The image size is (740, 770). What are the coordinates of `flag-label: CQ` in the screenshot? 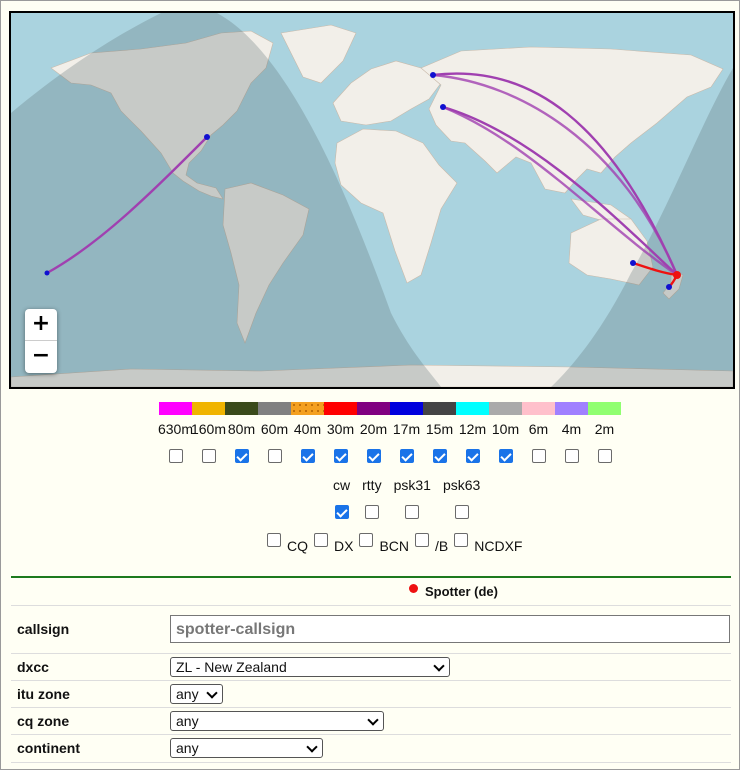 It's located at (297, 546).